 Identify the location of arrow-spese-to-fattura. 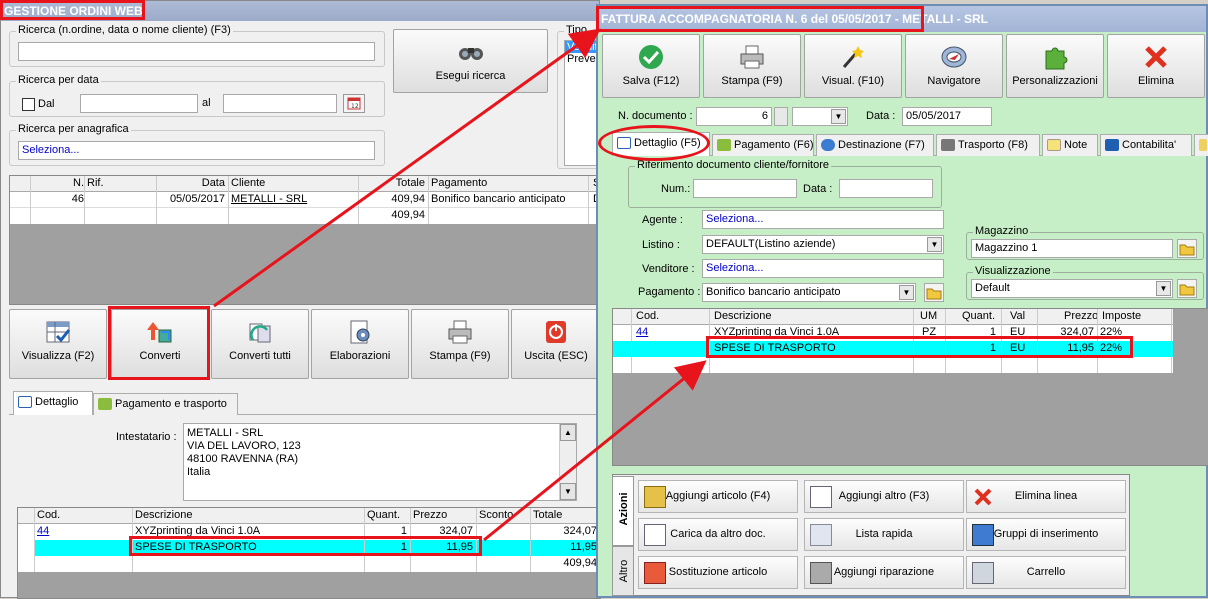
(595, 451).